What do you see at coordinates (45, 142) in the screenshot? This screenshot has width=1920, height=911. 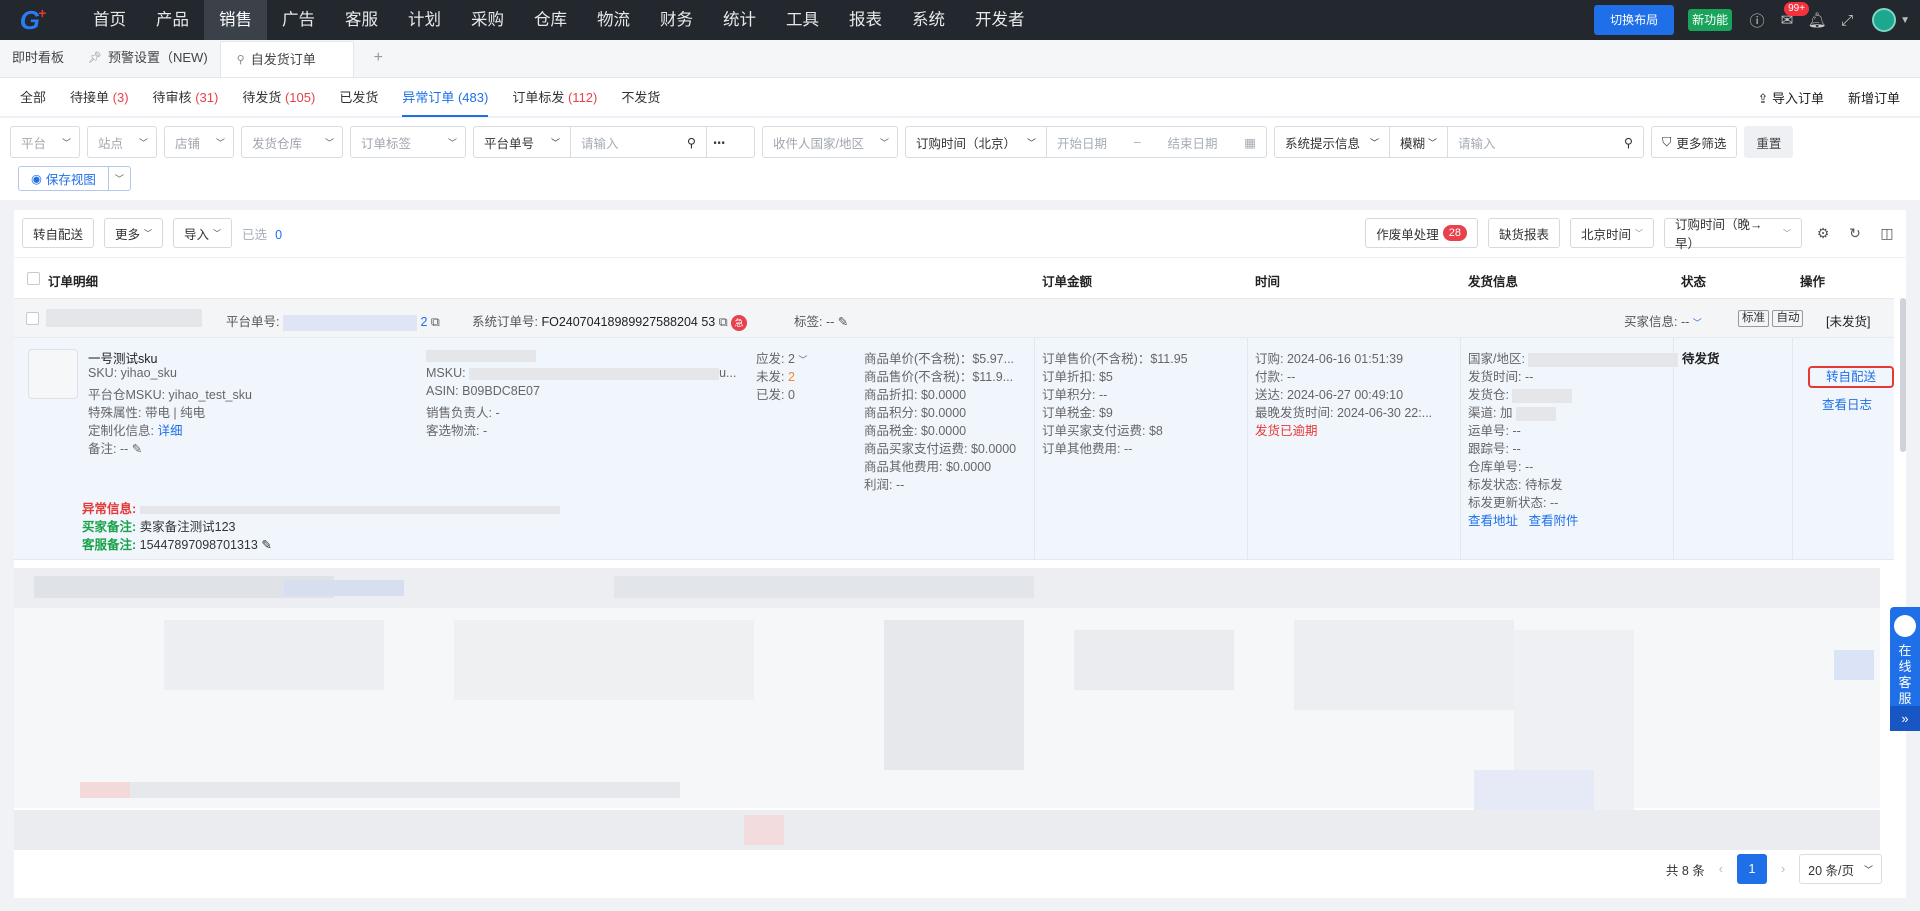 I see `platform-select: 平台 ﹀` at bounding box center [45, 142].